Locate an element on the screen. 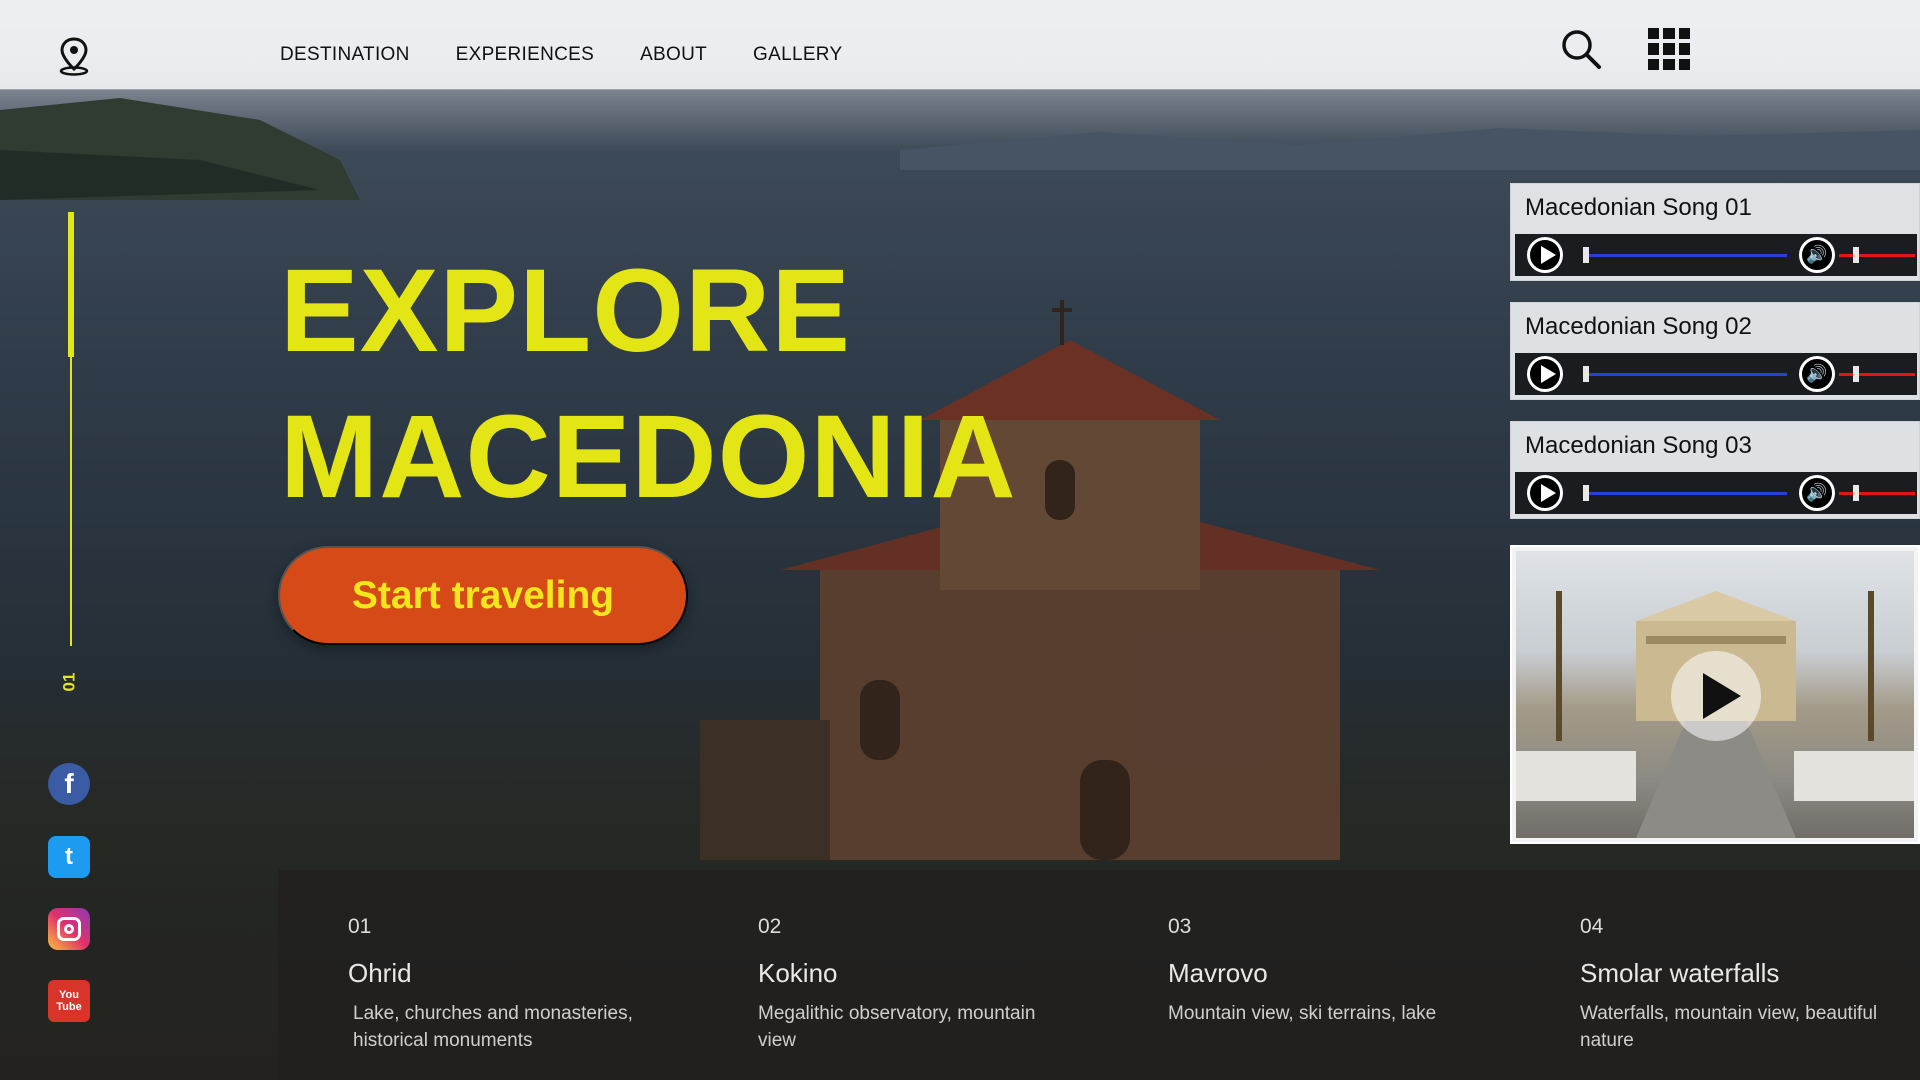 The width and height of the screenshot is (1920, 1080). destination-description: Mountain view, ski terrains, lake is located at coordinates (1302, 1013).